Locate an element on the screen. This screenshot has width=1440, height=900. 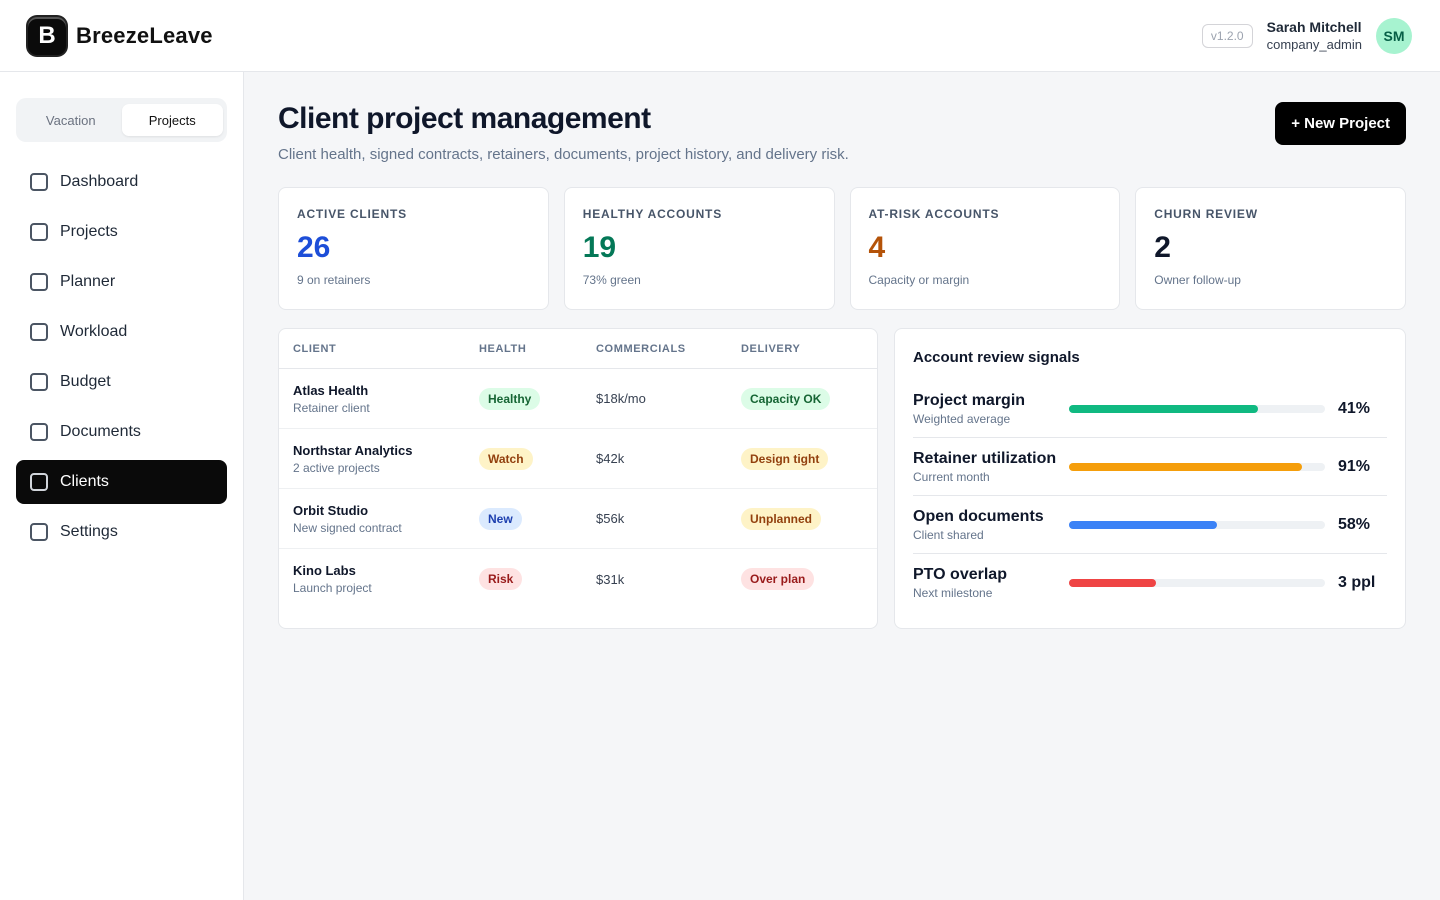
commercials-value: $56k is located at coordinates (610, 518).